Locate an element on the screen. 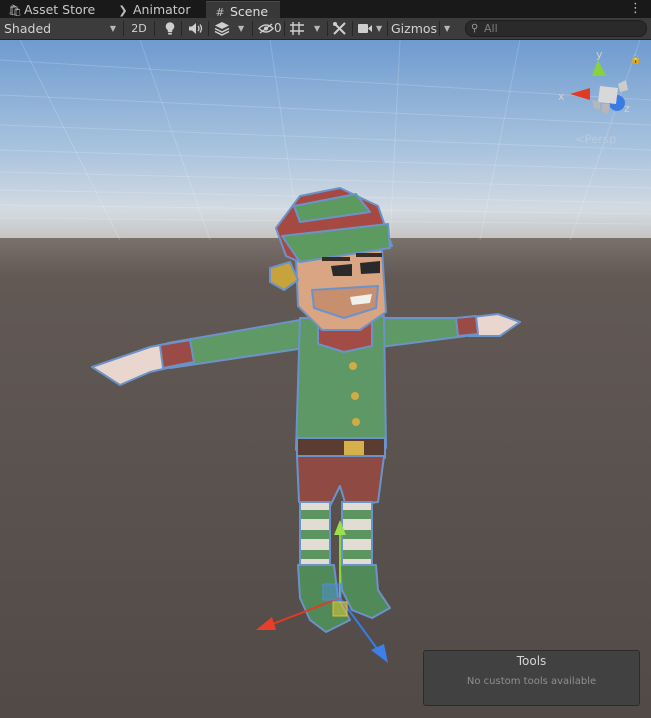 The width and height of the screenshot is (651, 718). tab-scene: # Scene is located at coordinates (243, 10).